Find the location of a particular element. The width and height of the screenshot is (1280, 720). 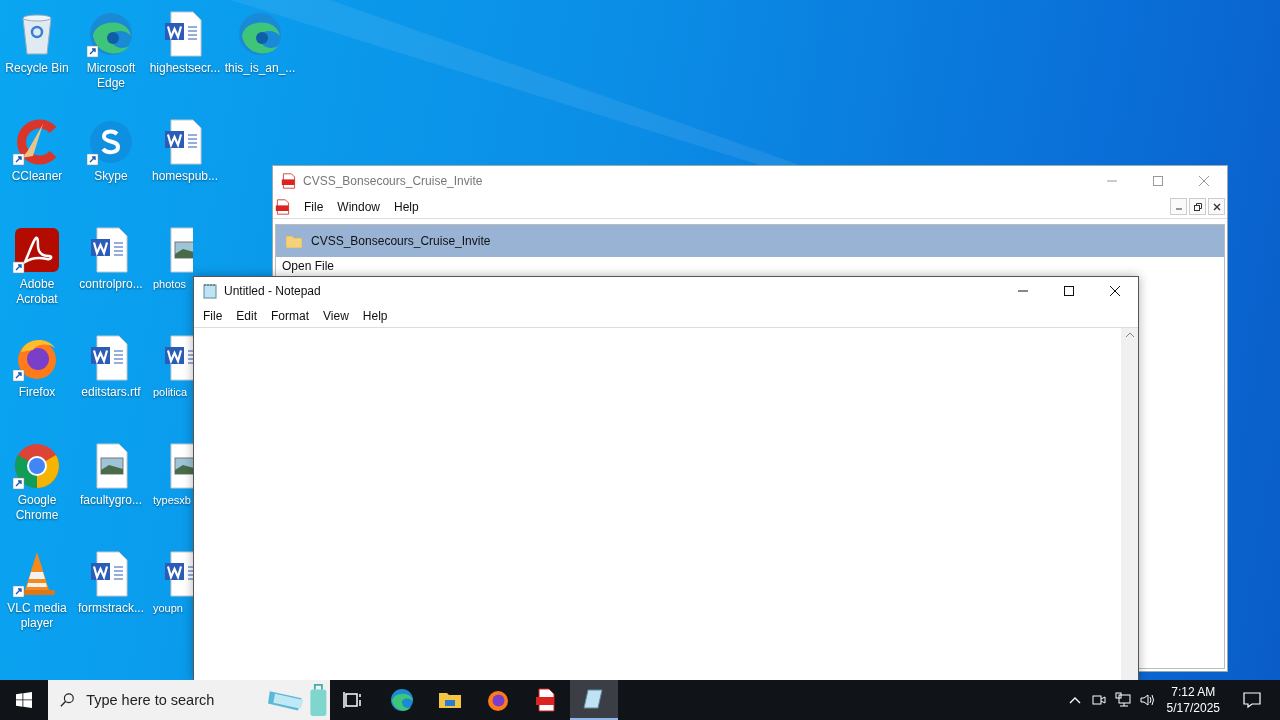

restore-button is located at coordinates (1197, 206).